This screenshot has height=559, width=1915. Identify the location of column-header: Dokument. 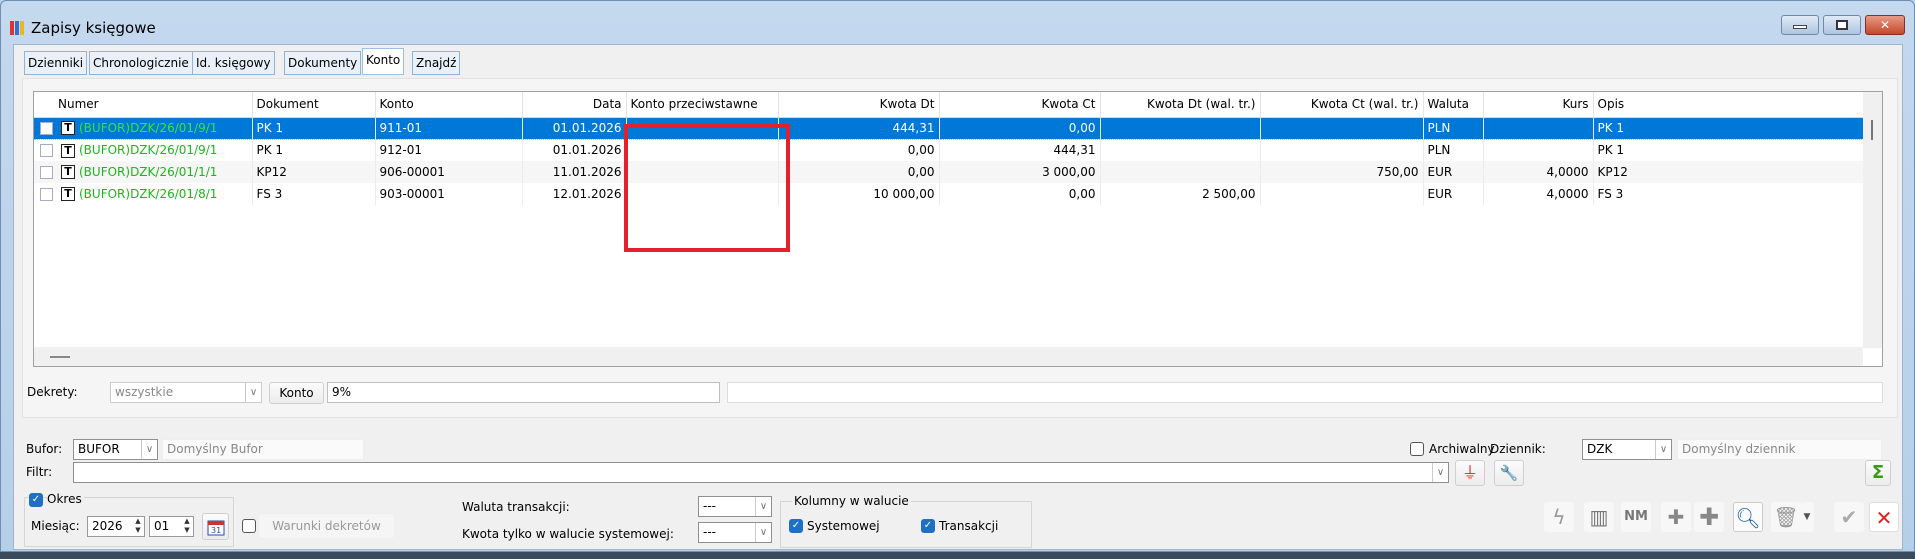
(314, 105).